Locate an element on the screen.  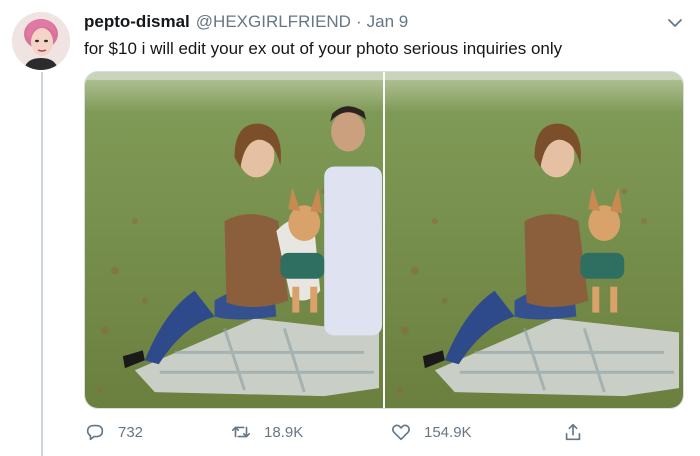
like-button: 154.9K is located at coordinates (431, 432).